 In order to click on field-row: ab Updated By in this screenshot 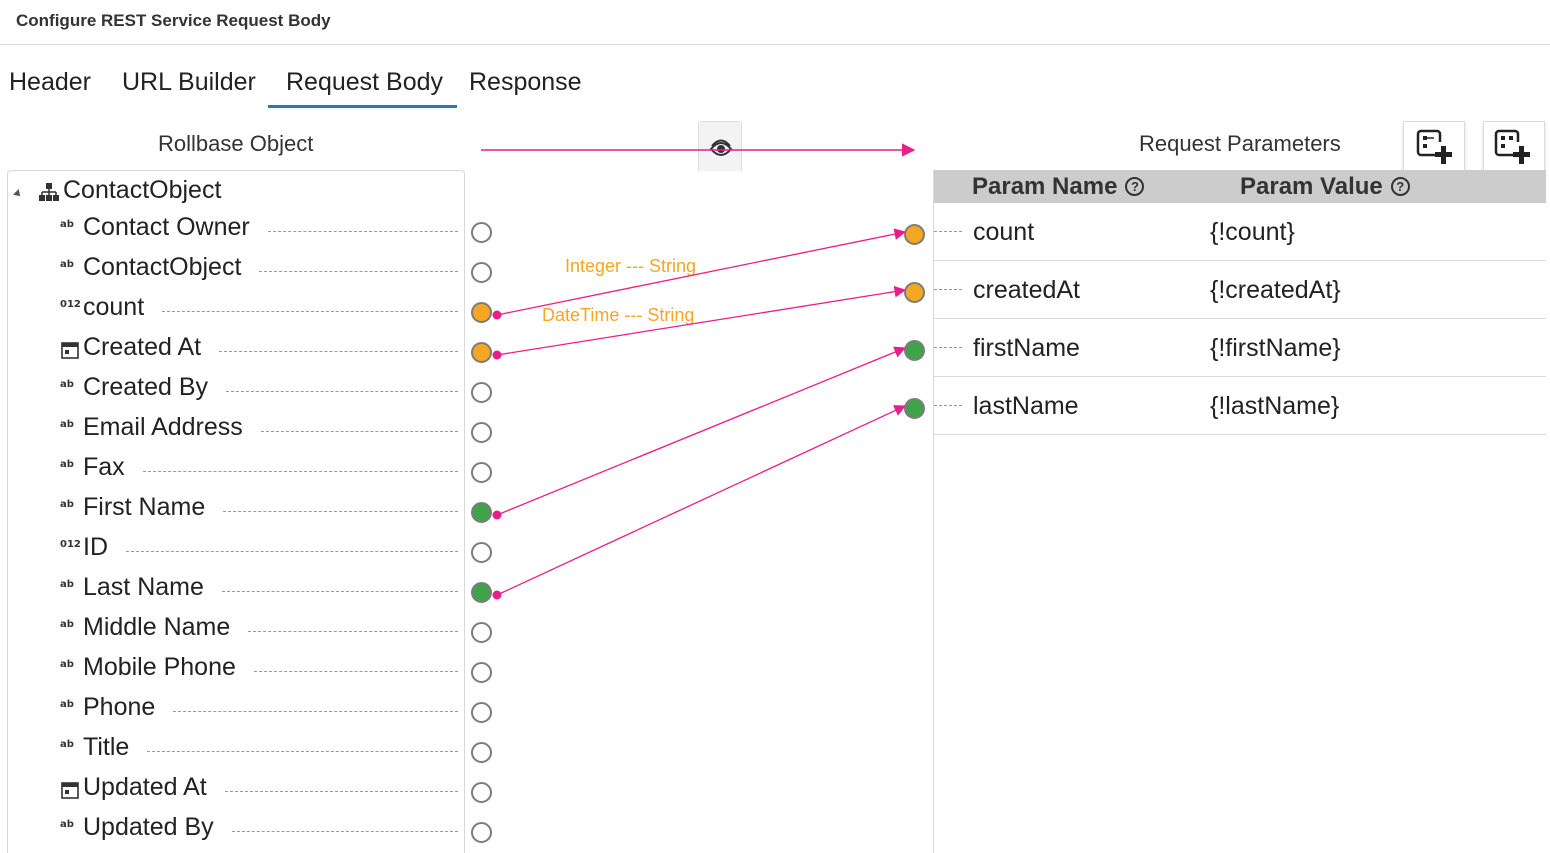, I will do `click(237, 832)`.